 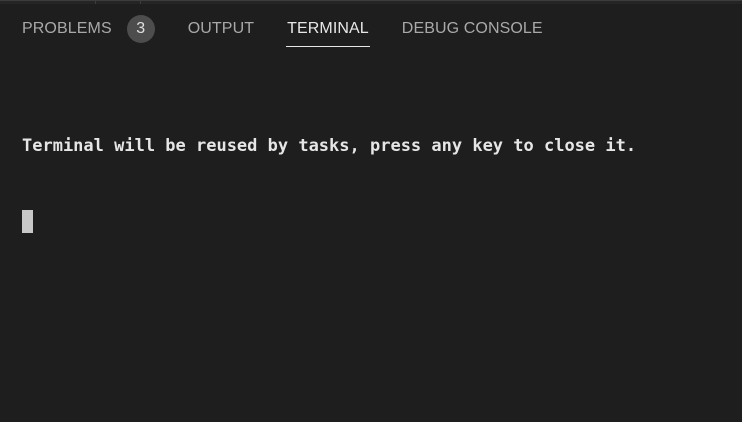 I want to click on problems-count-badge: 3, so click(x=140, y=29).